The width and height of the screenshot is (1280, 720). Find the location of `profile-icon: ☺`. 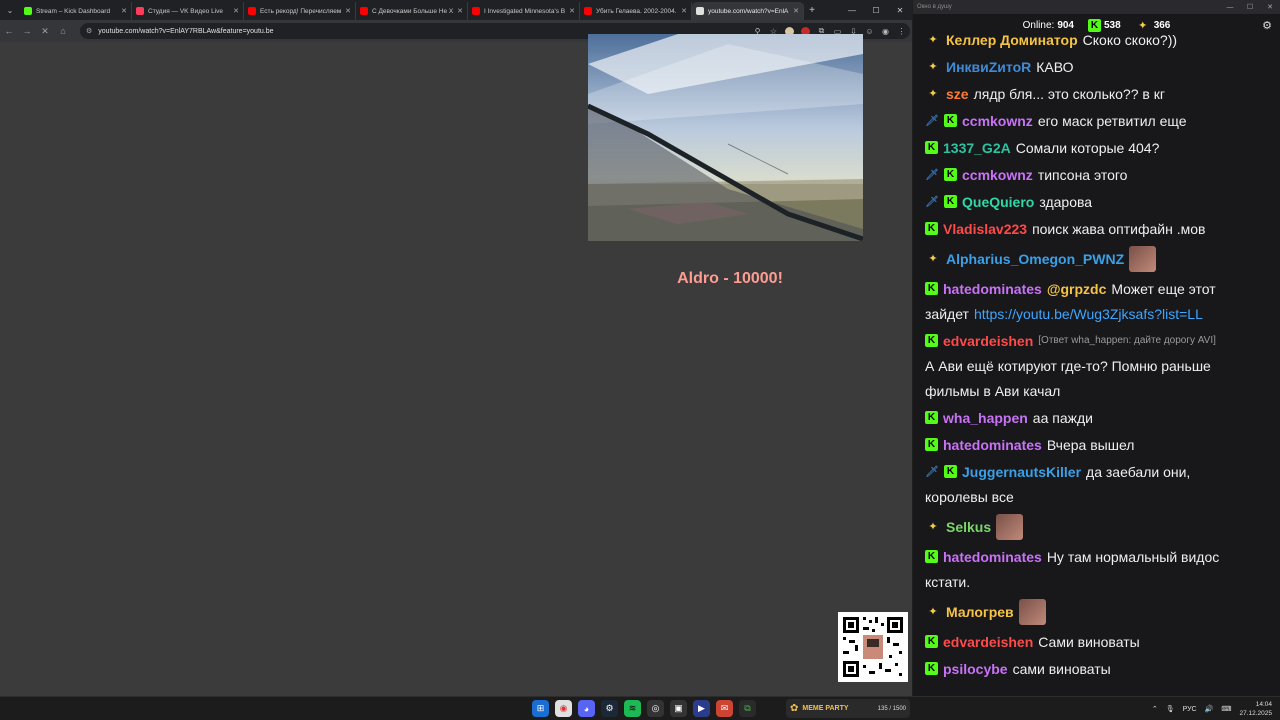

profile-icon: ☺ is located at coordinates (869, 31).